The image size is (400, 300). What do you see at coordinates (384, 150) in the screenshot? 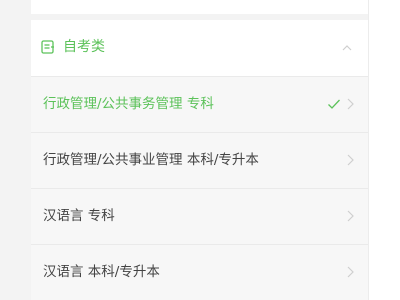
I see `side-panel-edge` at bounding box center [384, 150].